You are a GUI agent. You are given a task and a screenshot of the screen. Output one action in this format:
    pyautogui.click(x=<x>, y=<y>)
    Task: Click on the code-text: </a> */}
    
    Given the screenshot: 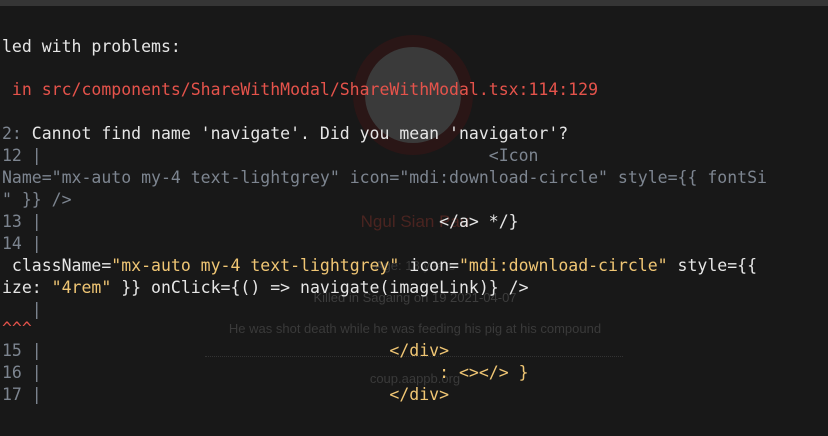 What is the action you would take?
    pyautogui.click(x=280, y=221)
    